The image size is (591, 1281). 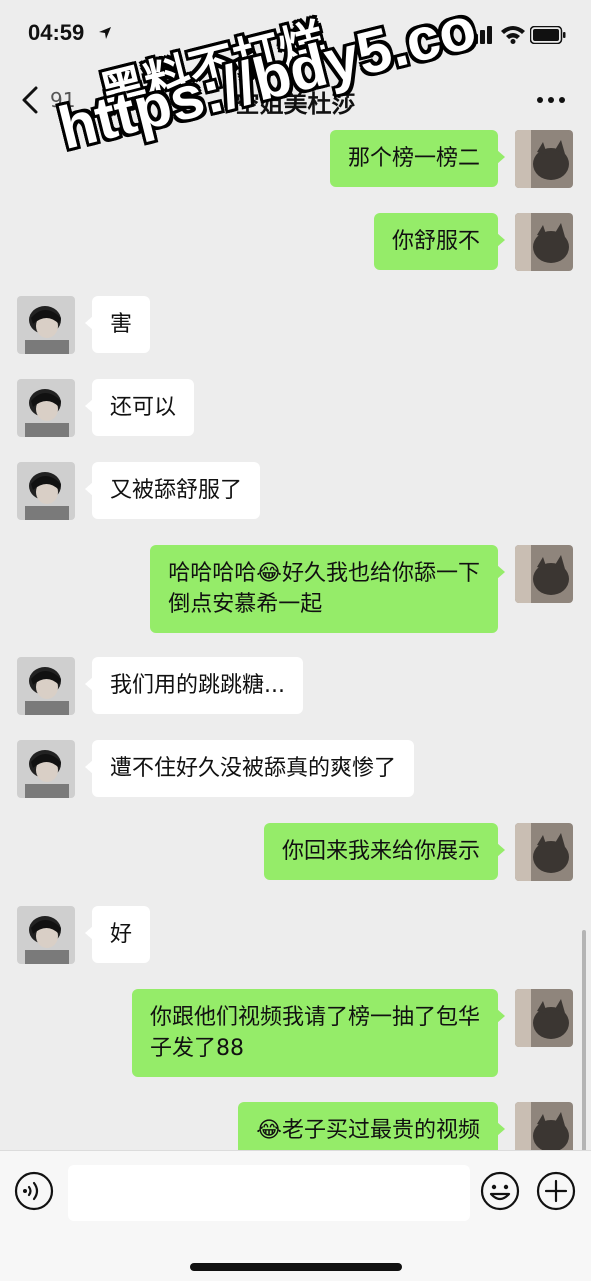 What do you see at coordinates (117, 934) in the screenshot?
I see `received-message-bubble: 好` at bounding box center [117, 934].